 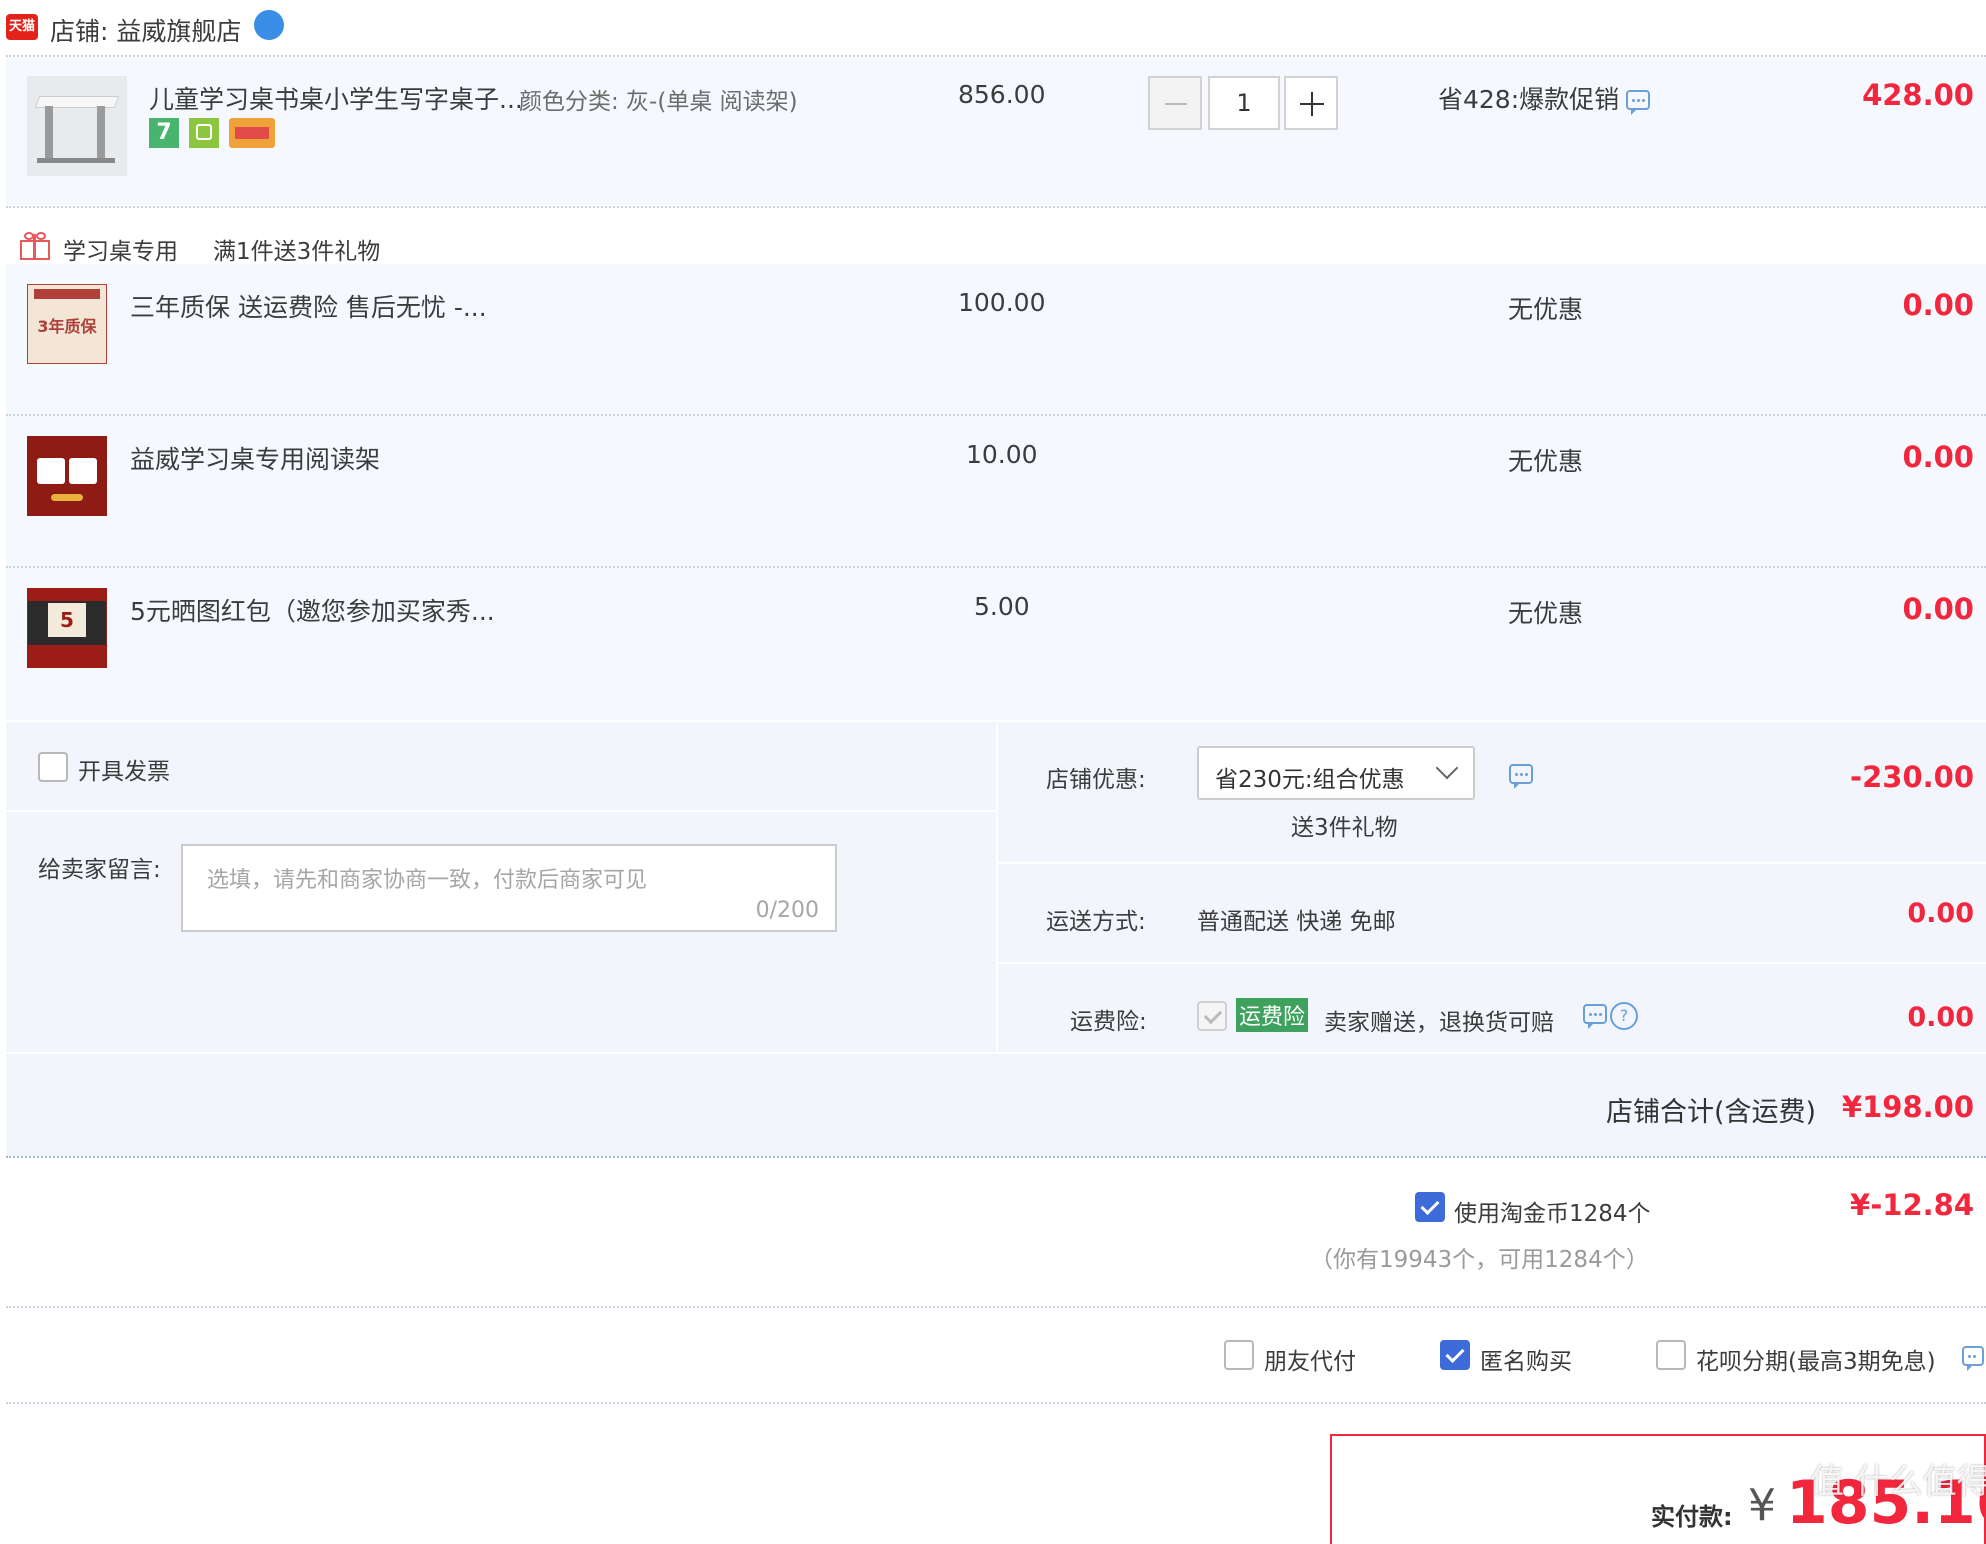 What do you see at coordinates (1638, 102) in the screenshot?
I see `promo-info-icon` at bounding box center [1638, 102].